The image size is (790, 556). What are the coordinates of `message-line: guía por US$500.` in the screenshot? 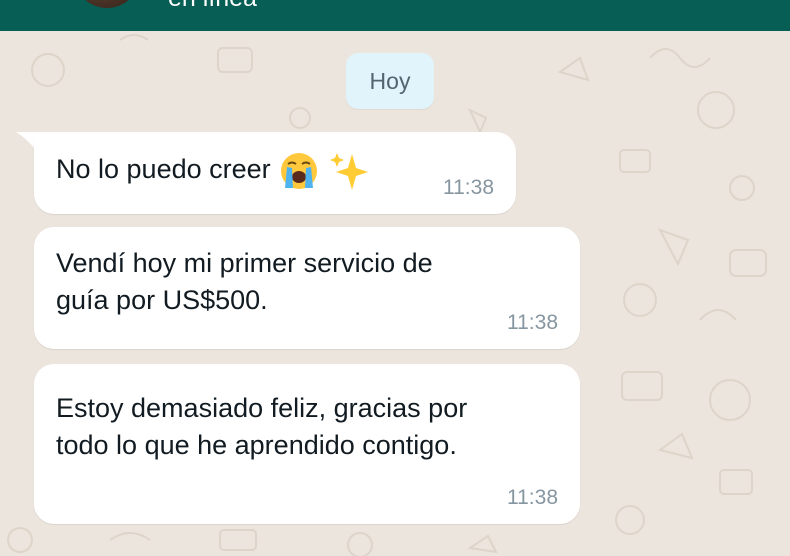 It's located at (162, 300).